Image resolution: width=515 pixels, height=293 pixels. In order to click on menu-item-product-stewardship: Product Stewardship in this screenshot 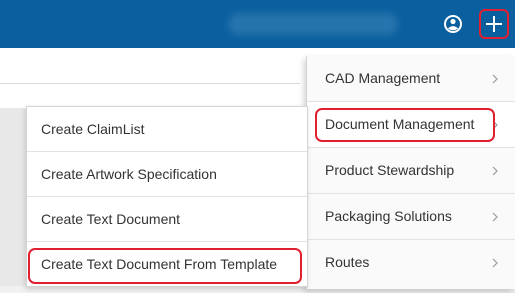, I will do `click(411, 171)`.